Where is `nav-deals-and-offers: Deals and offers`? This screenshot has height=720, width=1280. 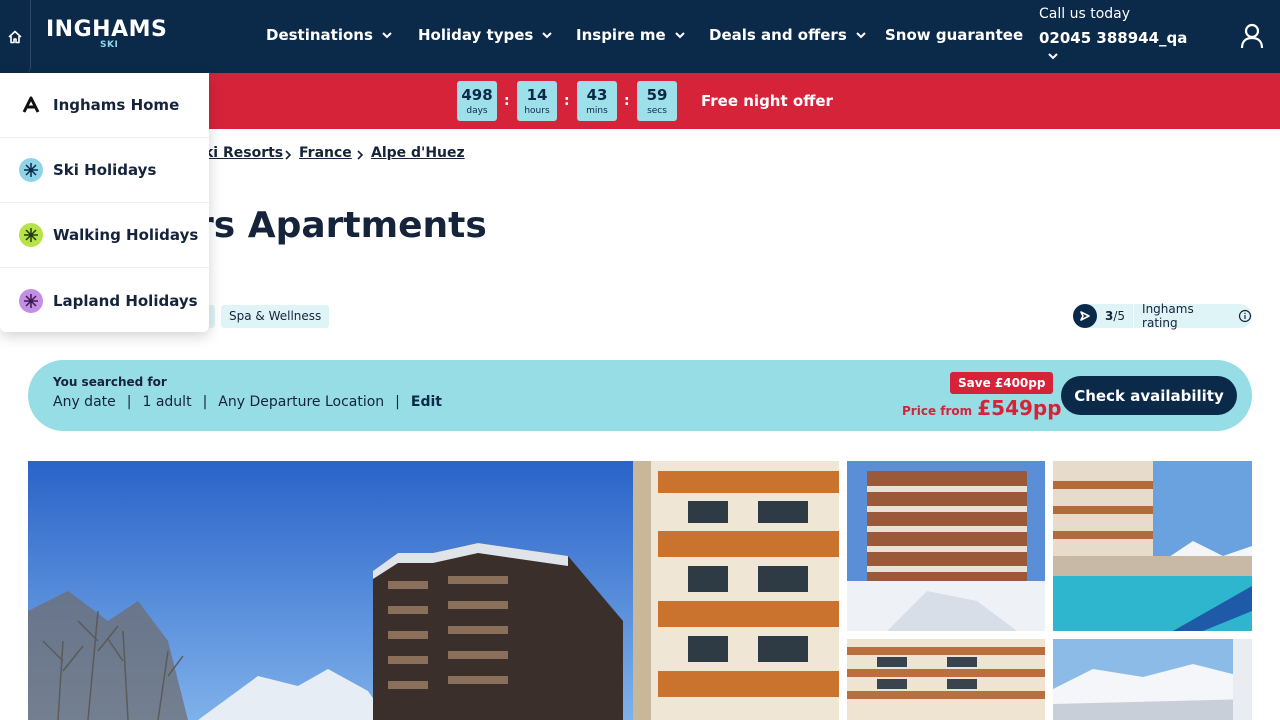
nav-deals-and-offers: Deals and offers is located at coordinates (788, 35).